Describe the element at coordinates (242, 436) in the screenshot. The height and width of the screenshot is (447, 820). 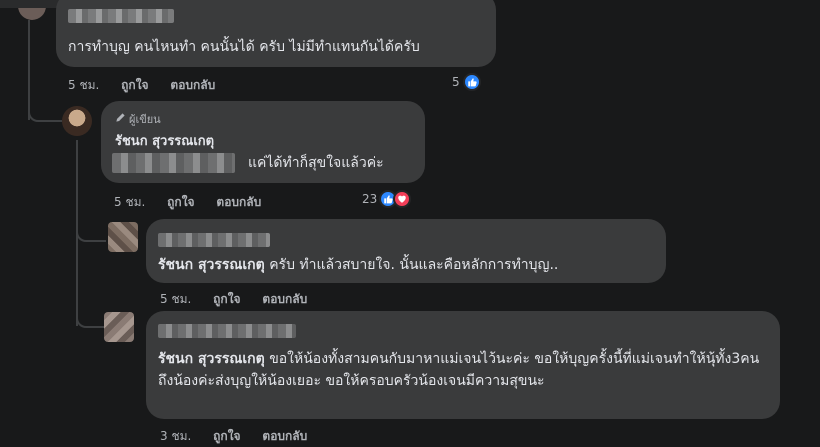
I see `comment-actions: 3 ชม. ถูกใจ ตอบกลับ` at that location.